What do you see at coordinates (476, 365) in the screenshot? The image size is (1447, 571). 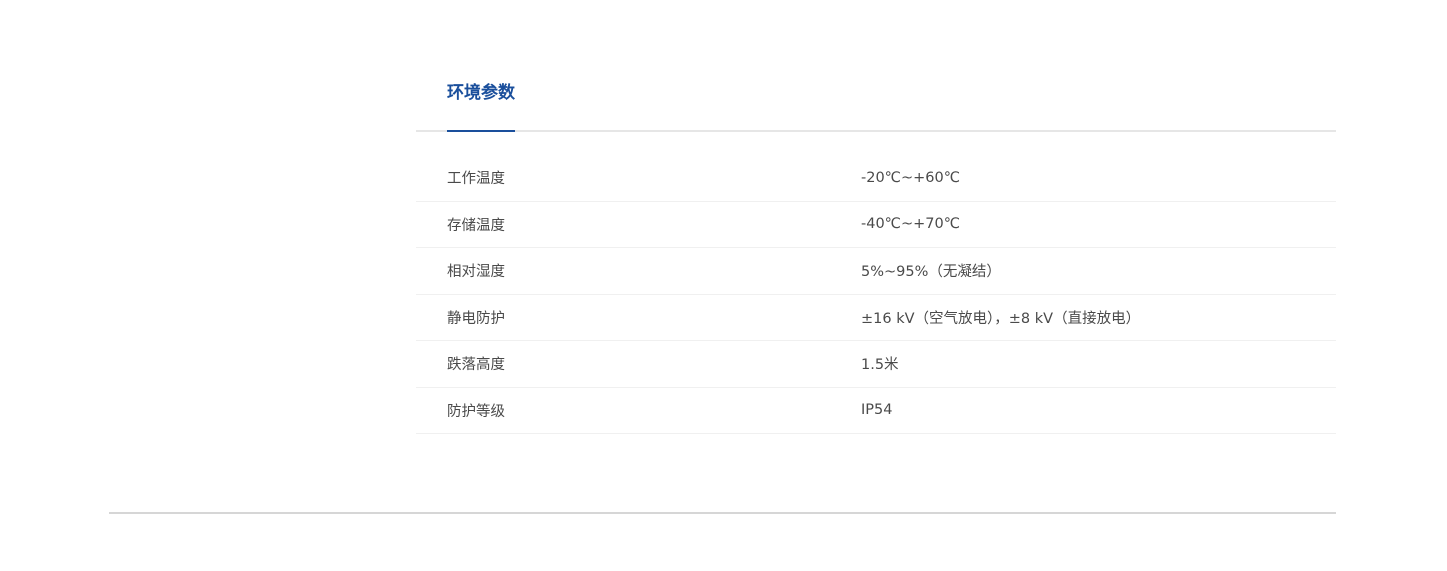 I see `spec-label: 跌落高度` at bounding box center [476, 365].